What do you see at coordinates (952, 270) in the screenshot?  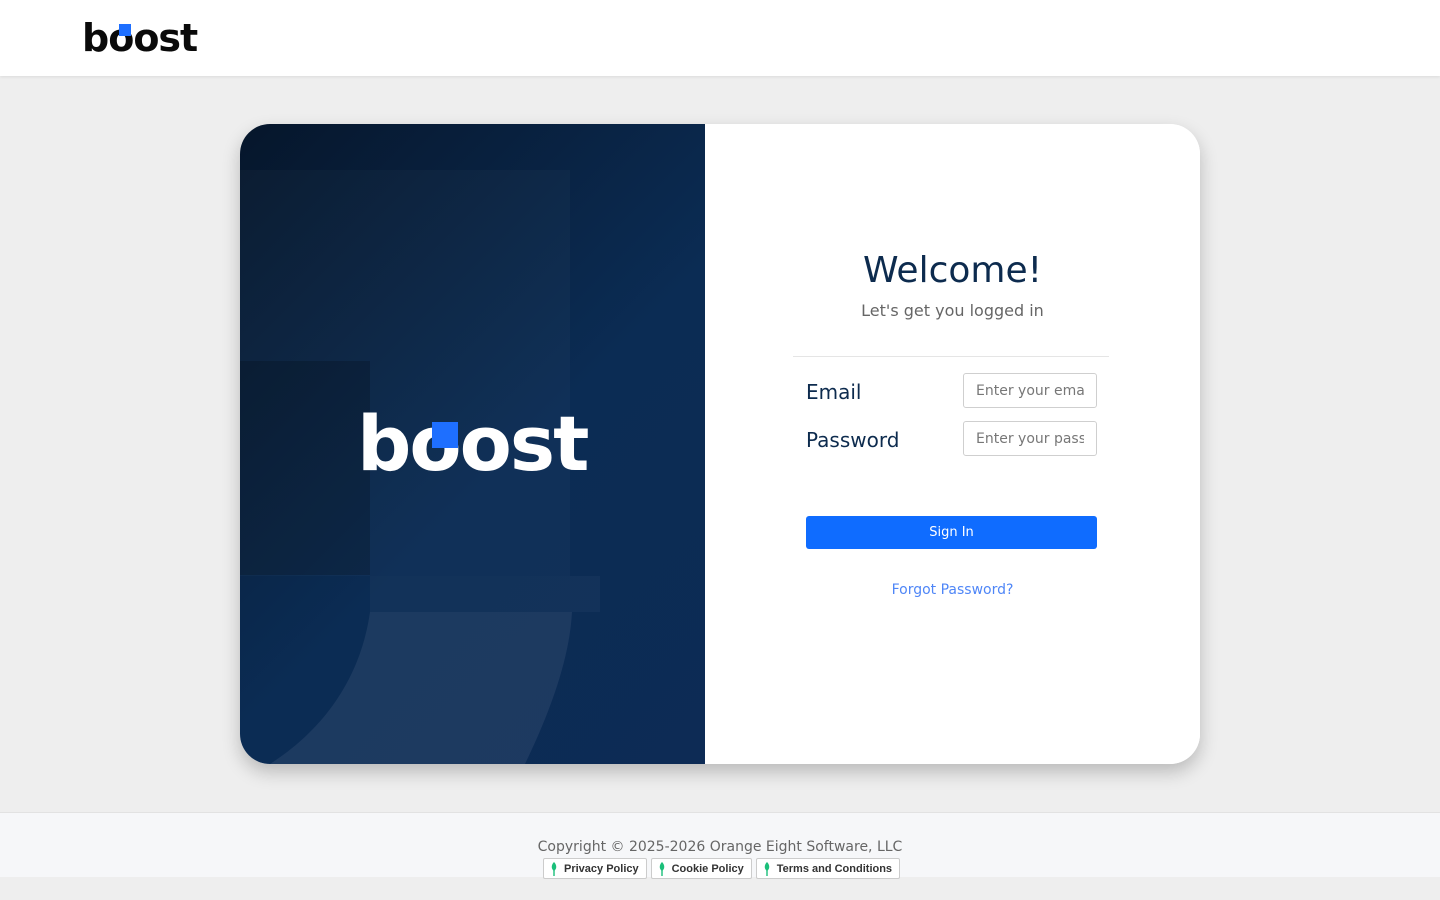 I see `welcome-title: Welcome!` at bounding box center [952, 270].